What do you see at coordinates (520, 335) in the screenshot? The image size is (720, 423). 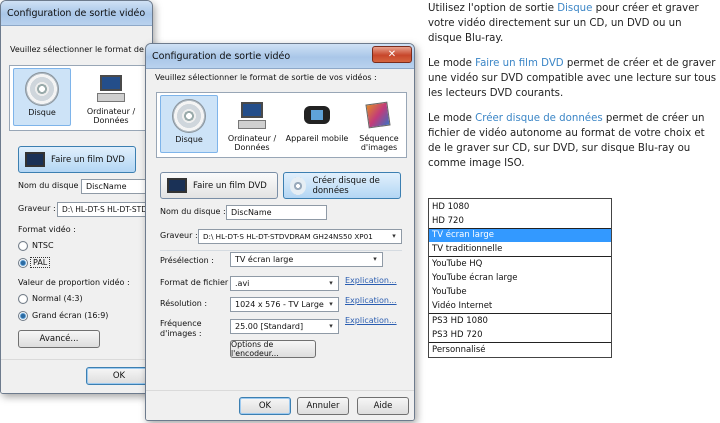 I see `list-item: PS3 HD 720` at bounding box center [520, 335].